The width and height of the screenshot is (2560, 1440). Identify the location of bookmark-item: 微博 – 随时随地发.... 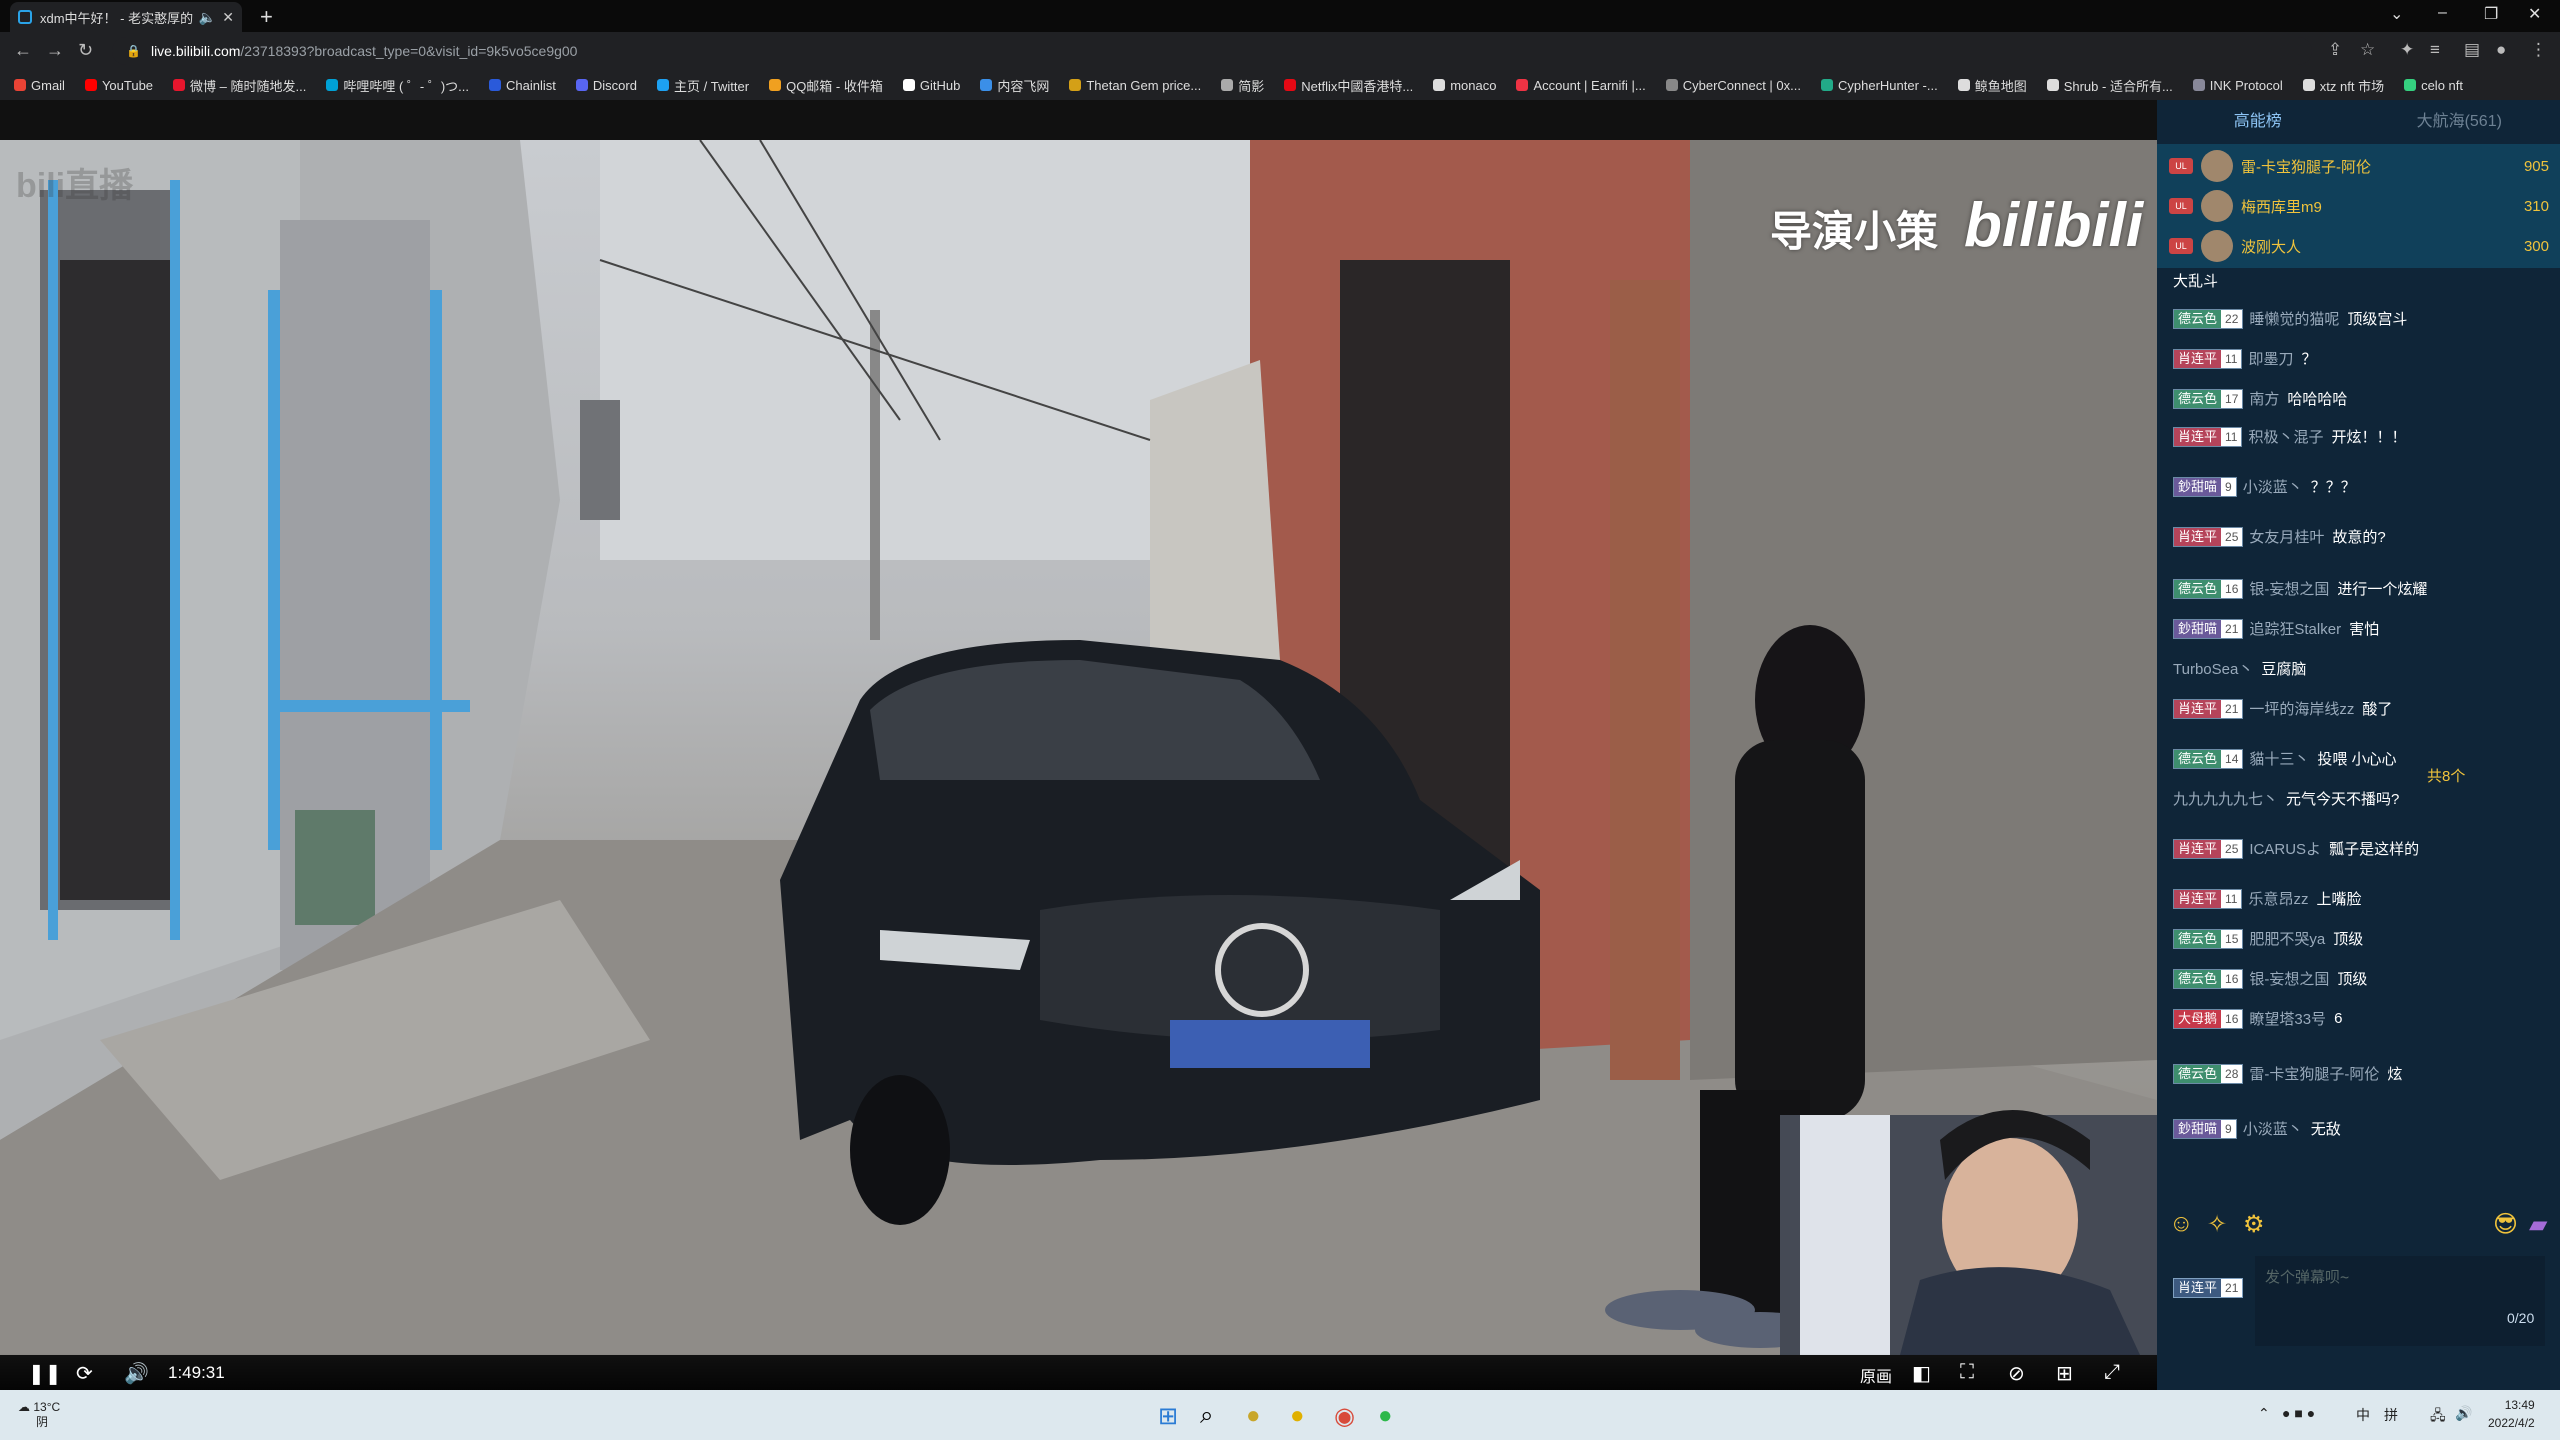
(239, 85).